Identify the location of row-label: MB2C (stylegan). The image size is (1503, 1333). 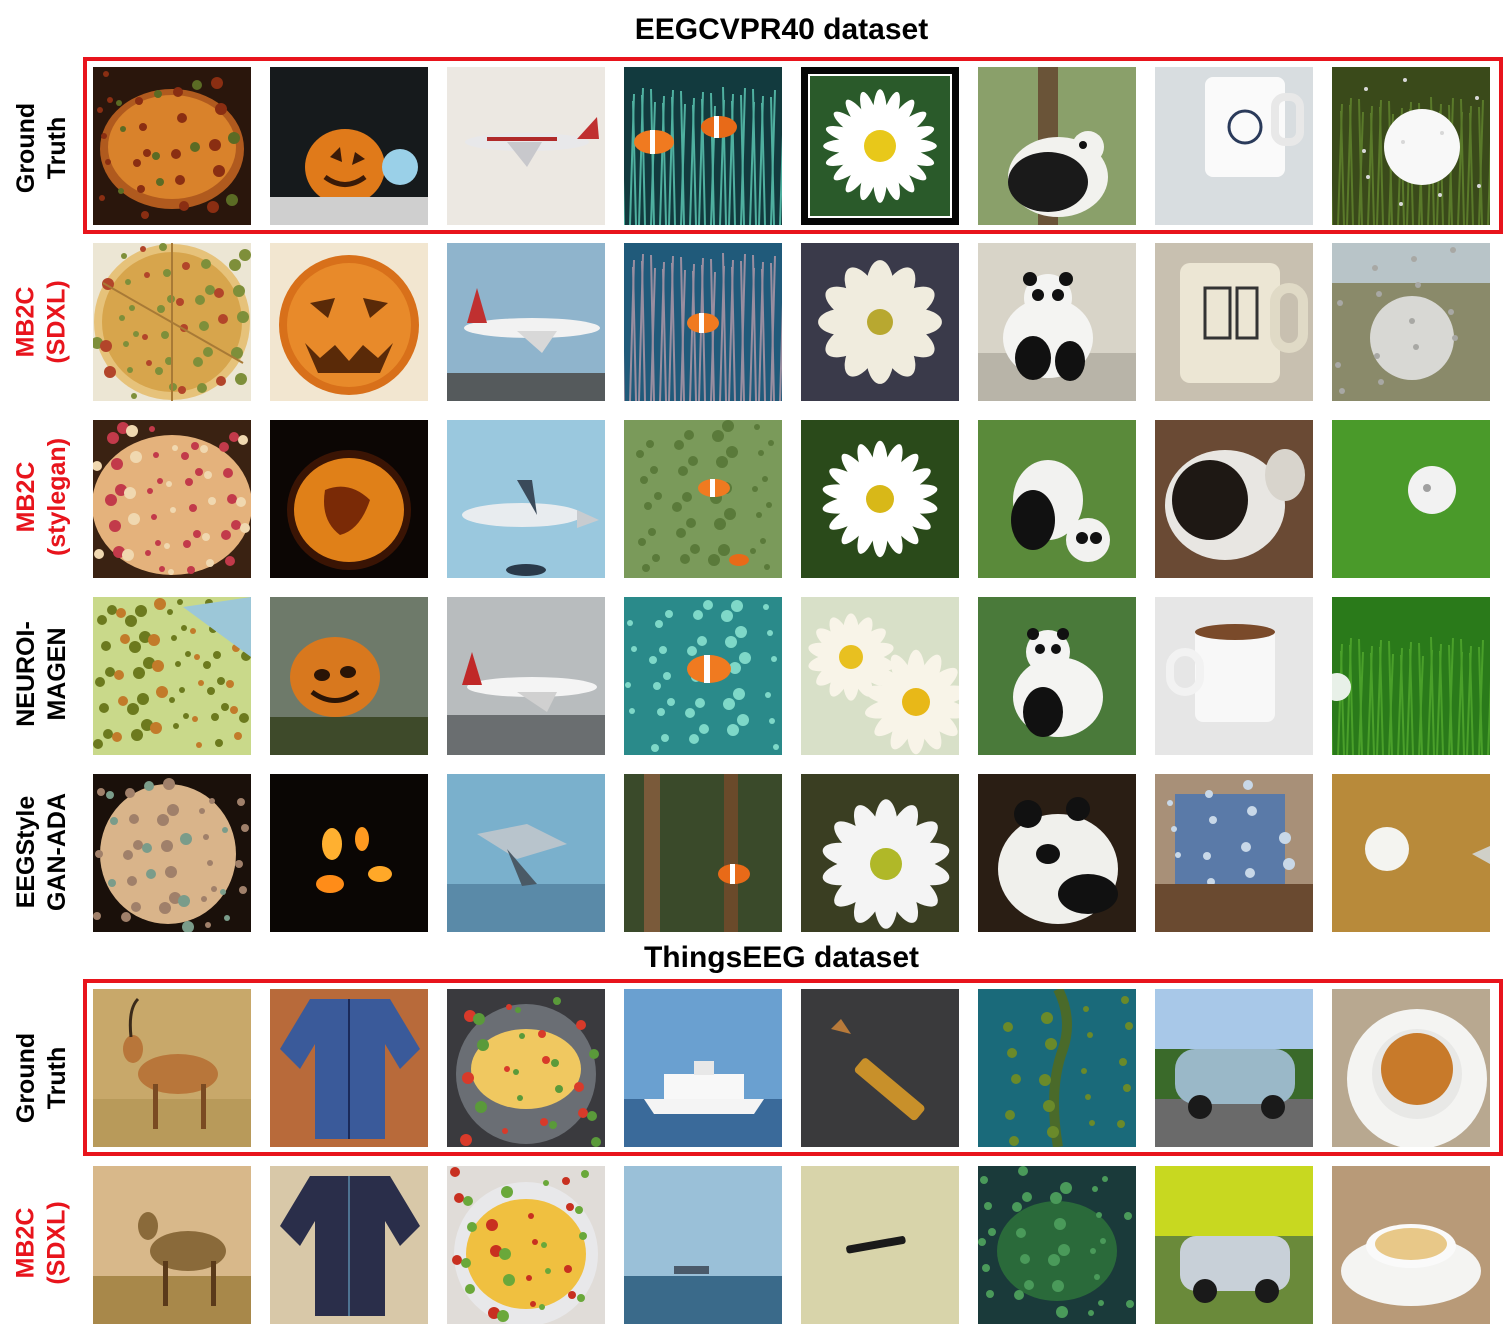
(42, 497).